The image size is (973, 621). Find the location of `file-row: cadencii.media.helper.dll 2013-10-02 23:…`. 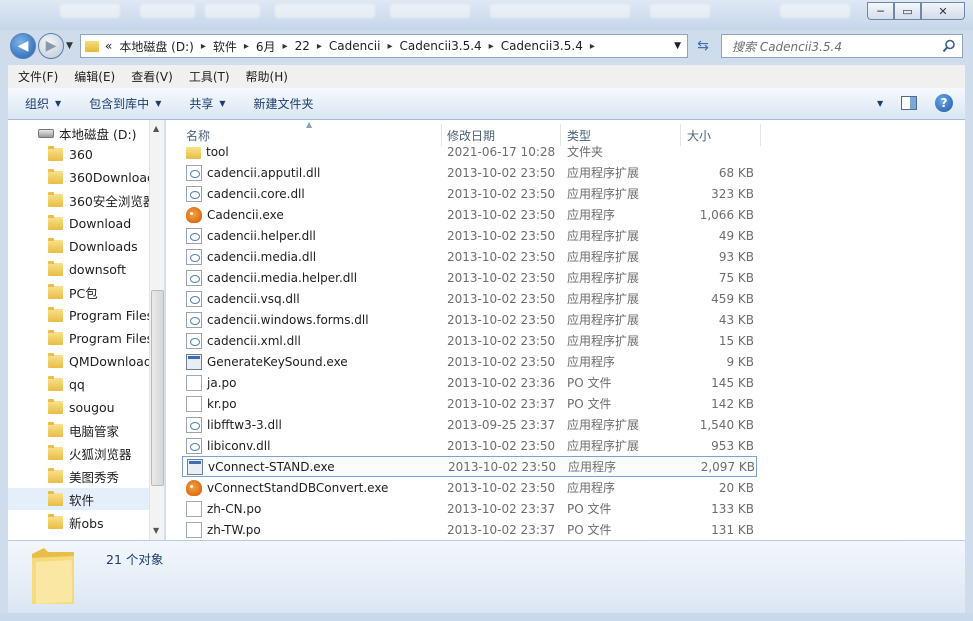

file-row: cadencii.media.helper.dll 2013-10-02 23:… is located at coordinates (469, 277).